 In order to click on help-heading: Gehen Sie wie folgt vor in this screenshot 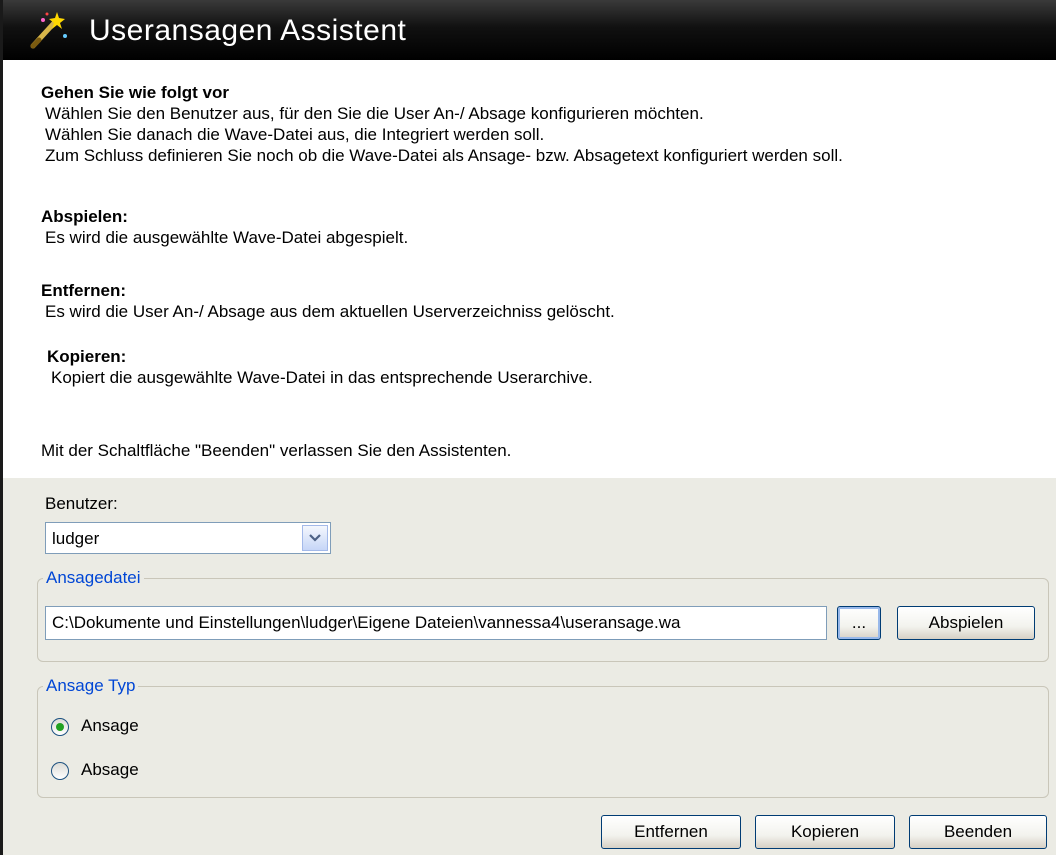, I will do `click(135, 92)`.